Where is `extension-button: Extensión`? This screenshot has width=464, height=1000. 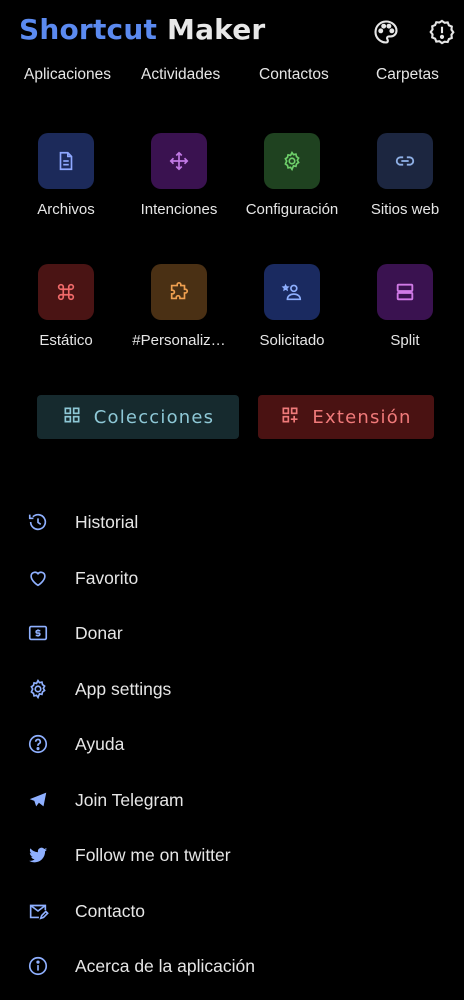
extension-button: Extensión is located at coordinates (346, 417).